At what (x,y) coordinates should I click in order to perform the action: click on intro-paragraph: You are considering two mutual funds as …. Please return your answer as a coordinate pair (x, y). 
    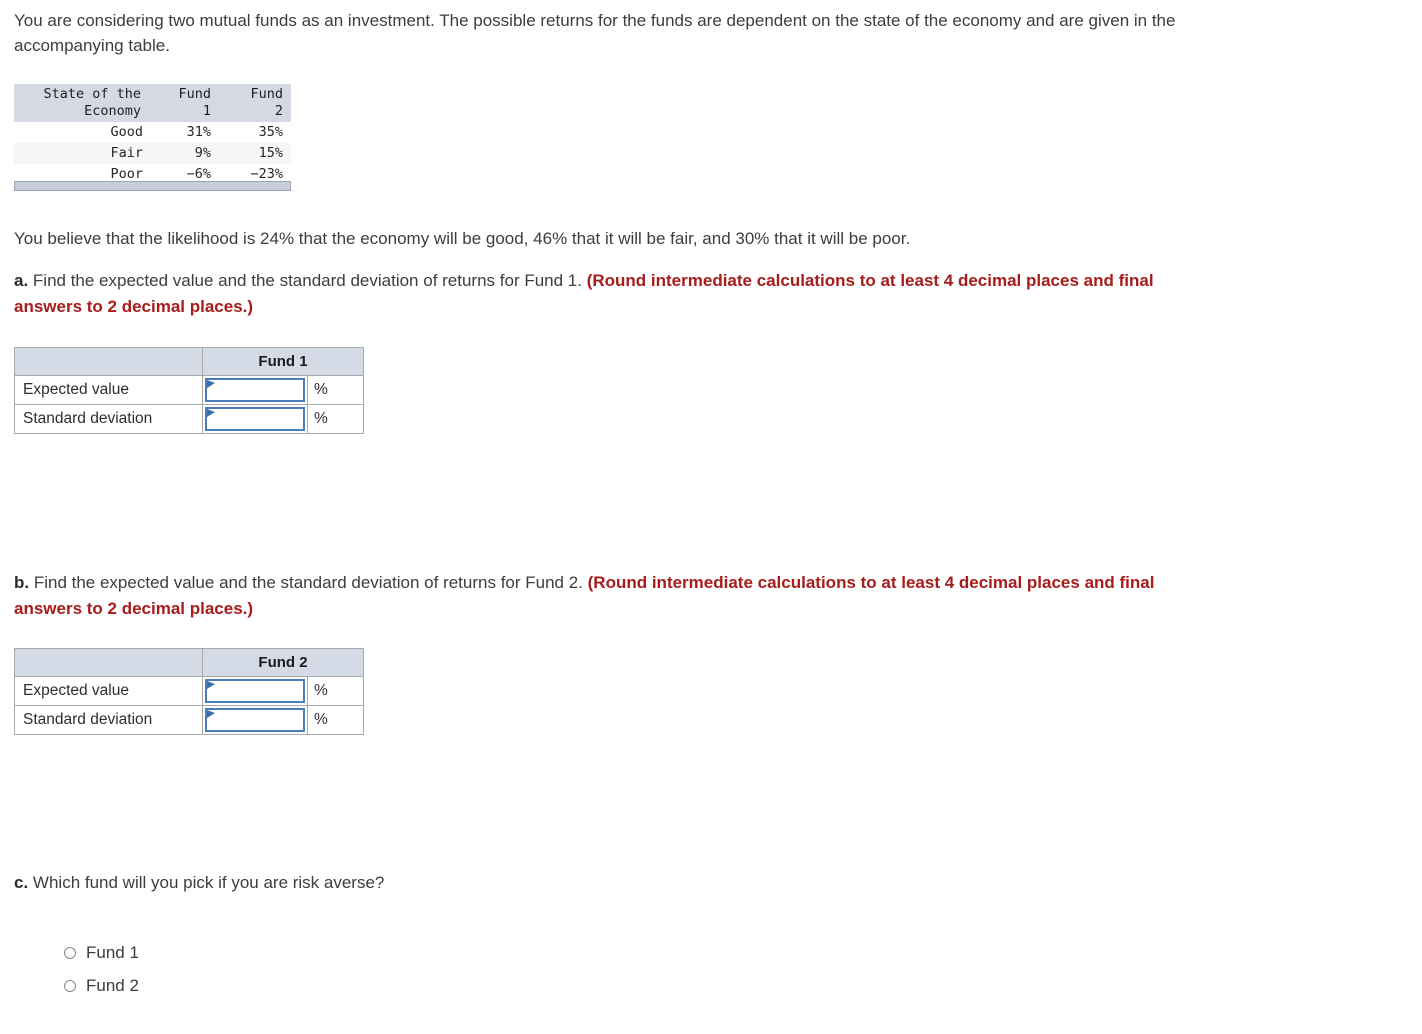
    Looking at the image, I should click on (595, 33).